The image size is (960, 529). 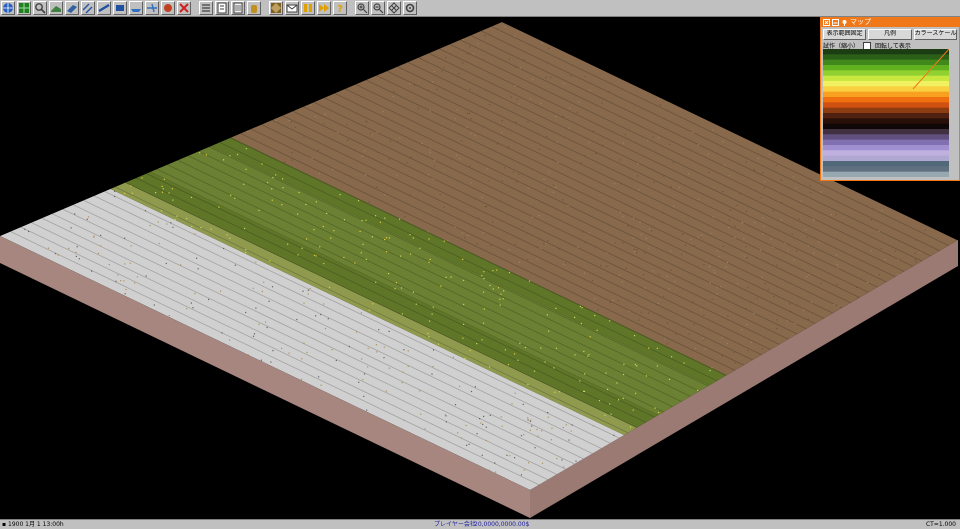 I want to click on scale-band, so click(x=886, y=153).